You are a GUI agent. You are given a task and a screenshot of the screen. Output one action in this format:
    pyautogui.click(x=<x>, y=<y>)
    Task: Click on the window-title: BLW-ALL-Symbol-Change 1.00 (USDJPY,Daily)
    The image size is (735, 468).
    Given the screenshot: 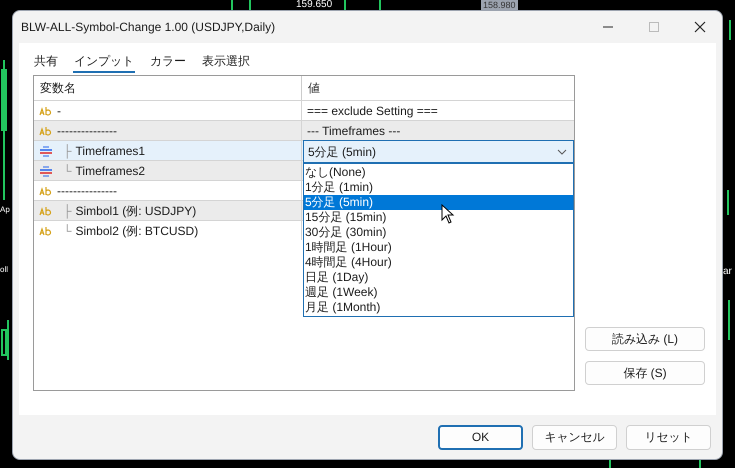 What is the action you would take?
    pyautogui.click(x=148, y=27)
    